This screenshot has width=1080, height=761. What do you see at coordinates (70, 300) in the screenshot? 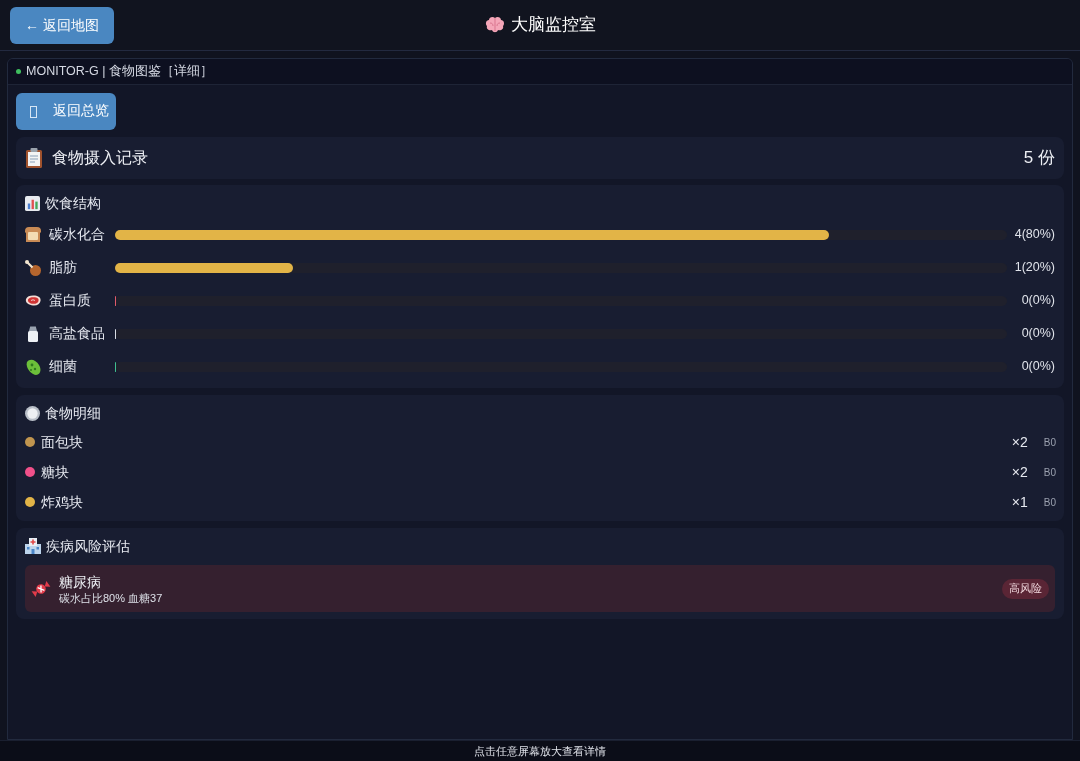
I see `nutrient-label: 蛋白质` at bounding box center [70, 300].